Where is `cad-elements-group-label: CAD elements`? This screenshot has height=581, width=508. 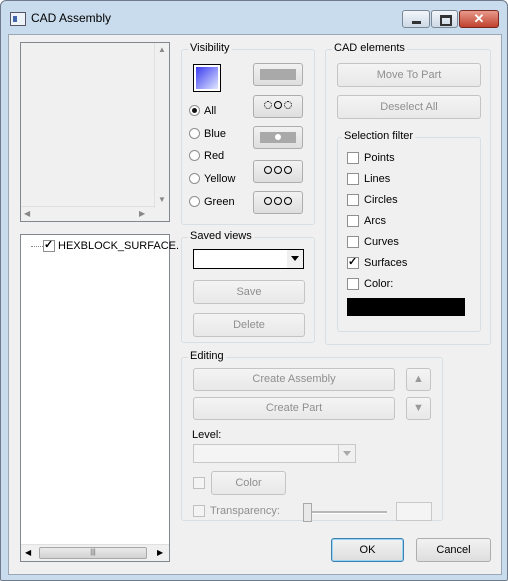 cad-elements-group-label: CAD elements is located at coordinates (369, 48).